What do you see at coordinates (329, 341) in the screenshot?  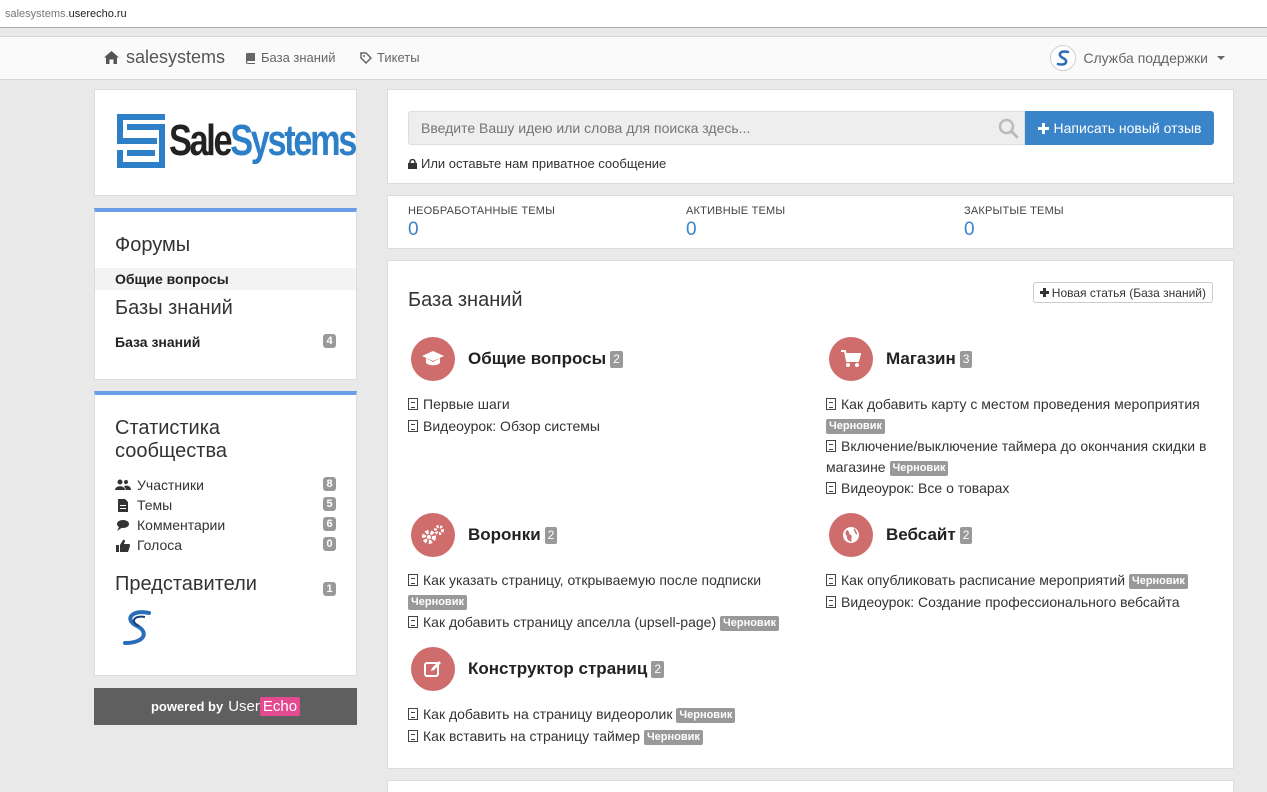 I see `kb-count-badge: 4` at bounding box center [329, 341].